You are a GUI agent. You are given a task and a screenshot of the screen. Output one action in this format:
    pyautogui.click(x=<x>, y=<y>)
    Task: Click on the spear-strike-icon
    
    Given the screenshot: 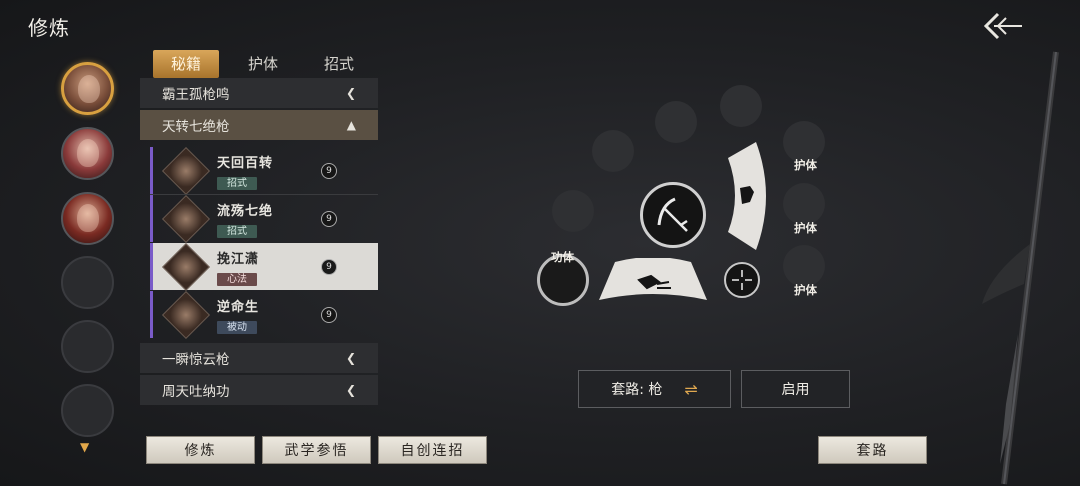 What is the action you would take?
    pyautogui.click(x=672, y=214)
    